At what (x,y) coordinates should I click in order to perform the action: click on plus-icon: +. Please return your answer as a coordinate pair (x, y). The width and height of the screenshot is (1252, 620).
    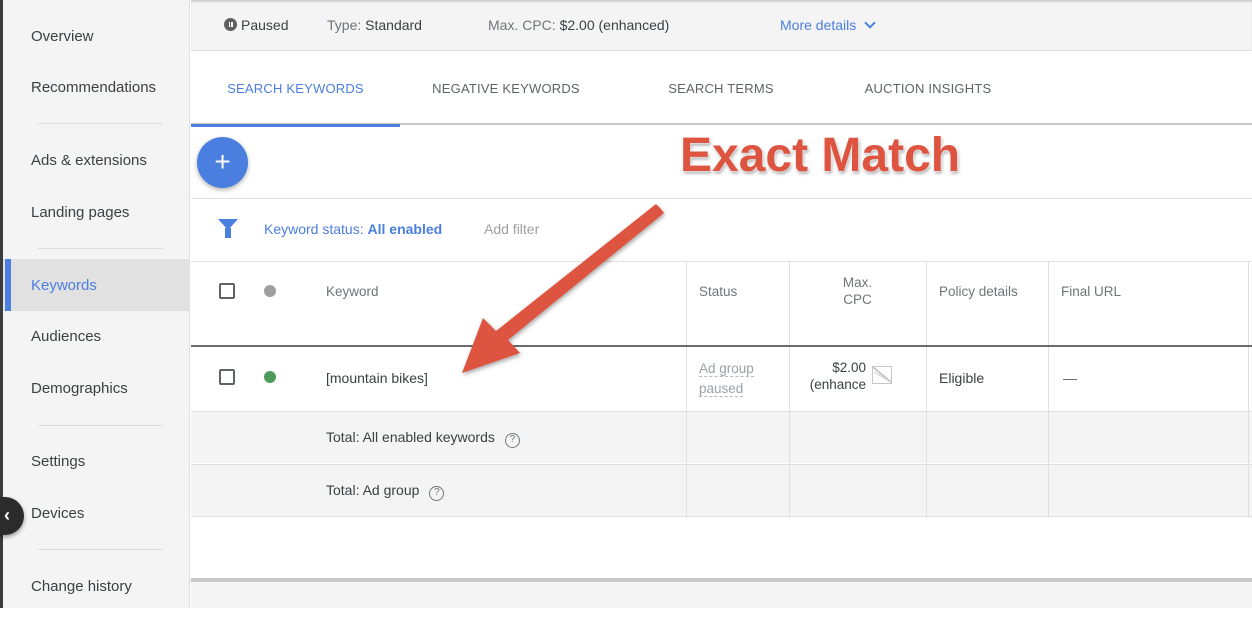
    Looking at the image, I should click on (222, 161).